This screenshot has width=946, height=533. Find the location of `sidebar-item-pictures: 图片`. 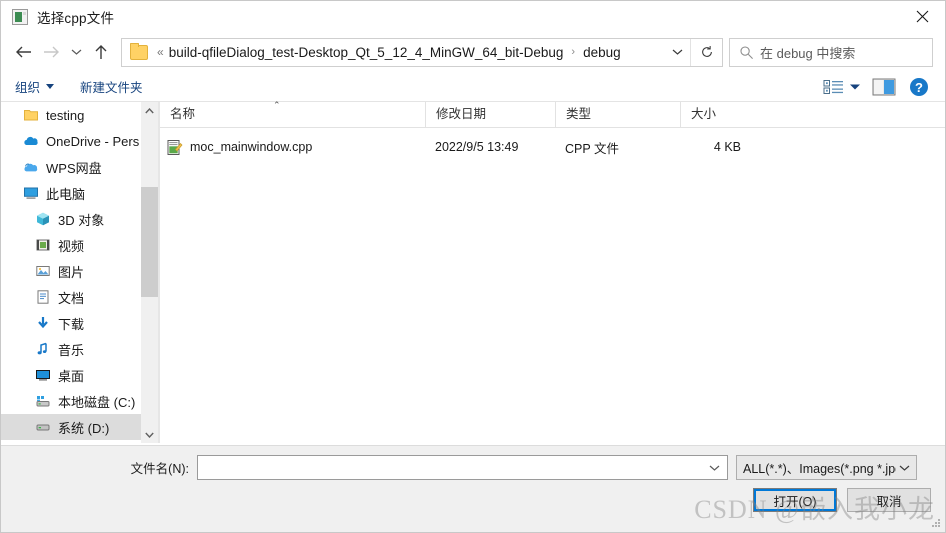

sidebar-item-pictures: 图片 is located at coordinates (71, 271).